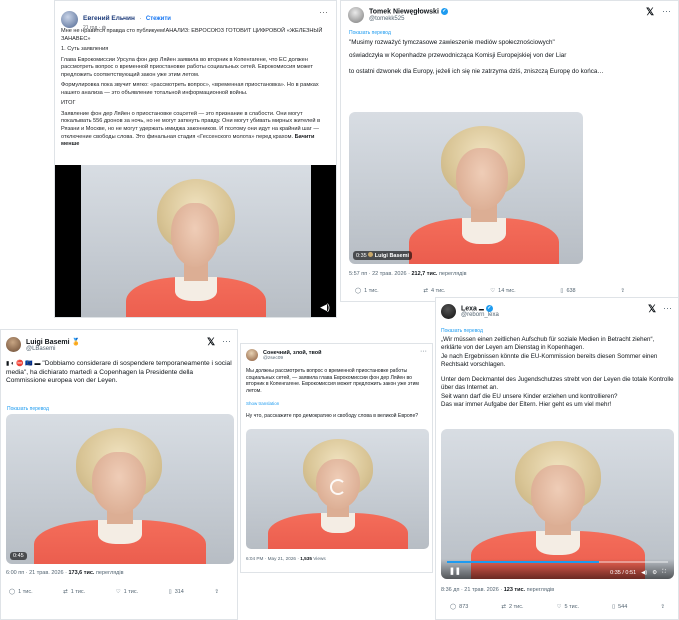 The width and height of the screenshot is (679, 620). I want to click on like-button: ♡ 5 тис., so click(568, 607).